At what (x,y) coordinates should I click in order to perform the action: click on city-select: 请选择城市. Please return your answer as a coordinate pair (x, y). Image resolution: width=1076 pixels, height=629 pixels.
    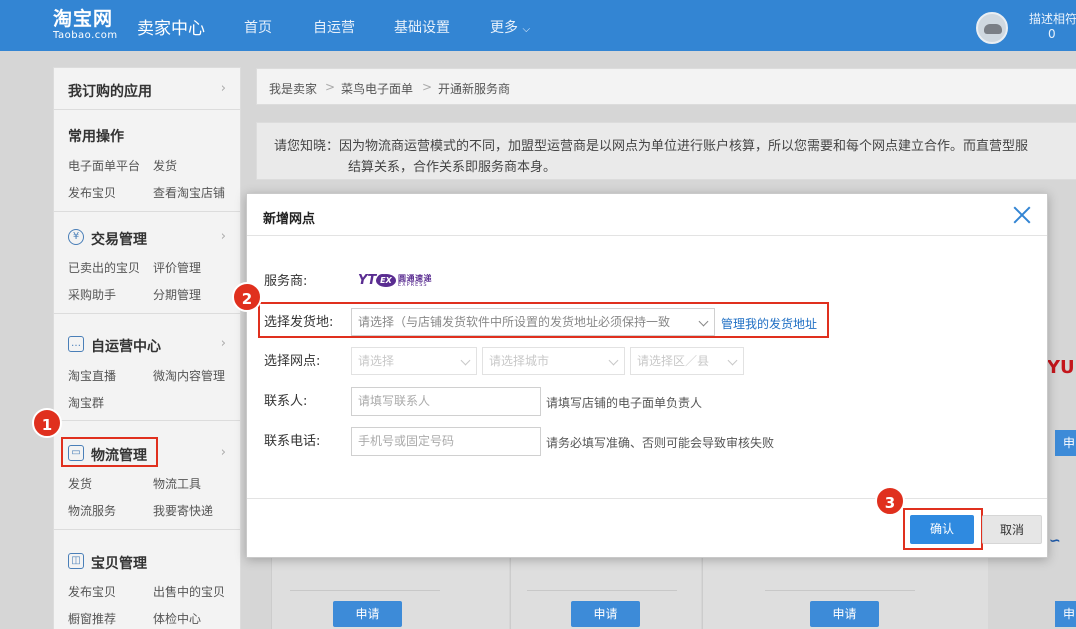
    Looking at the image, I should click on (553, 361).